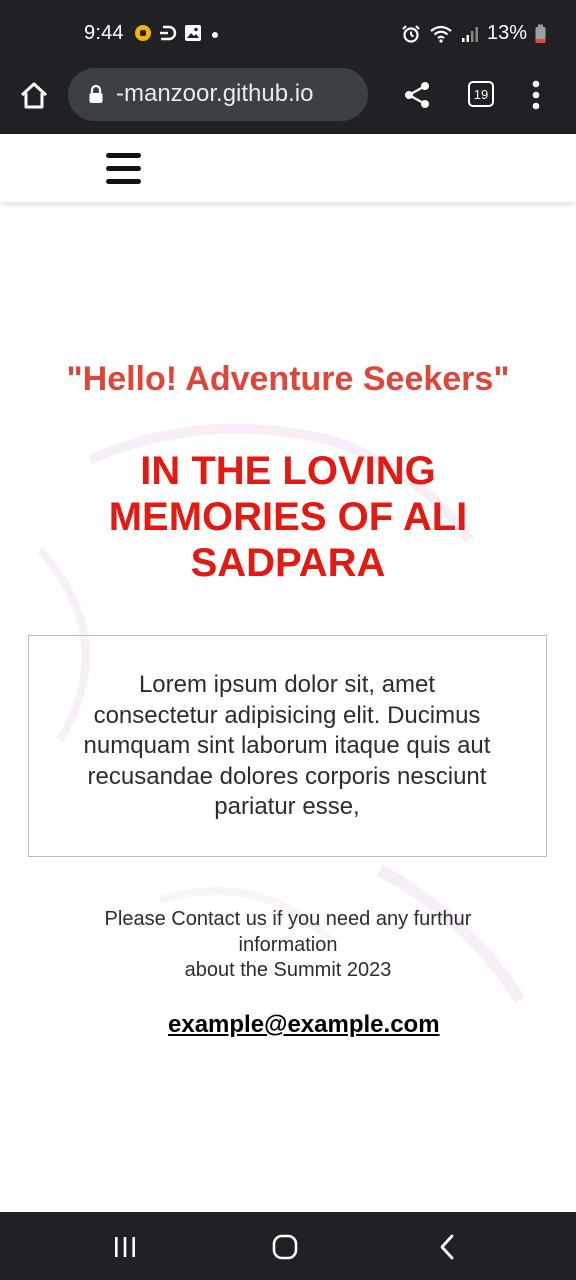 This screenshot has width=576, height=1280. I want to click on address-bar: -manzoor.github.io, so click(218, 94).